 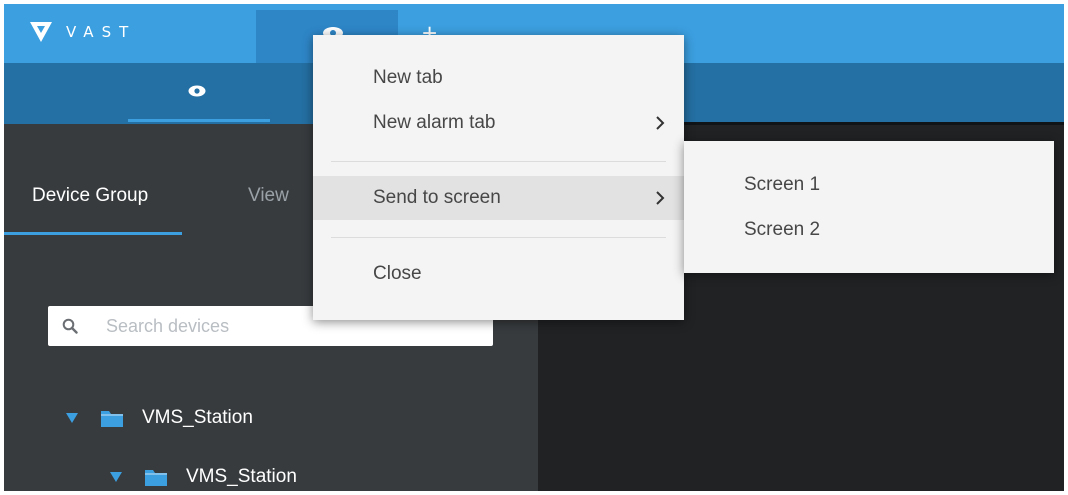 I want to click on menu-item-close: Close, so click(x=498, y=274).